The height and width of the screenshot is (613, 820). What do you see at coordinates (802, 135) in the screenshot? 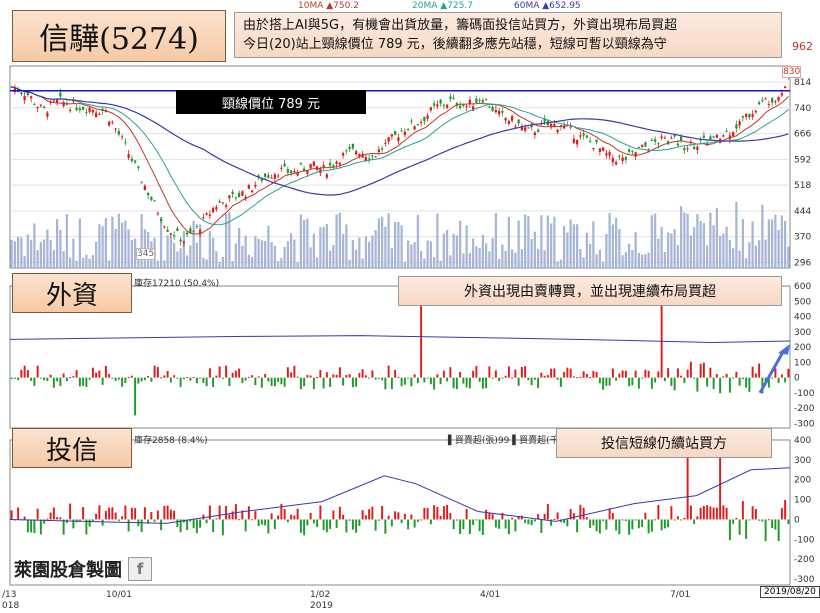
I see `price-tick-label: 666` at bounding box center [802, 135].